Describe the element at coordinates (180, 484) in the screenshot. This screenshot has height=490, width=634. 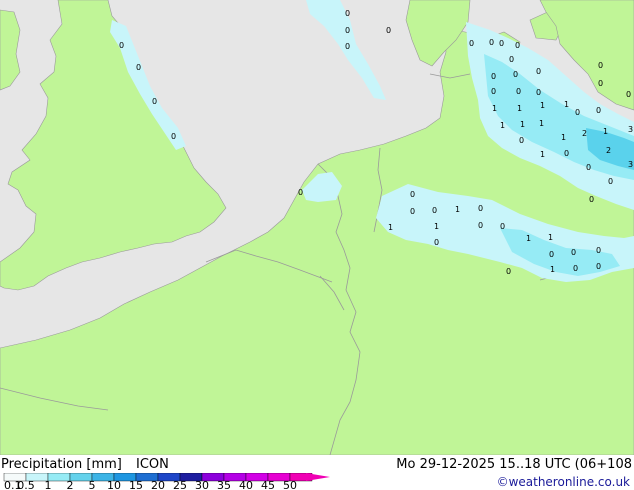
I see `legend-tick-label: 25` at that location.